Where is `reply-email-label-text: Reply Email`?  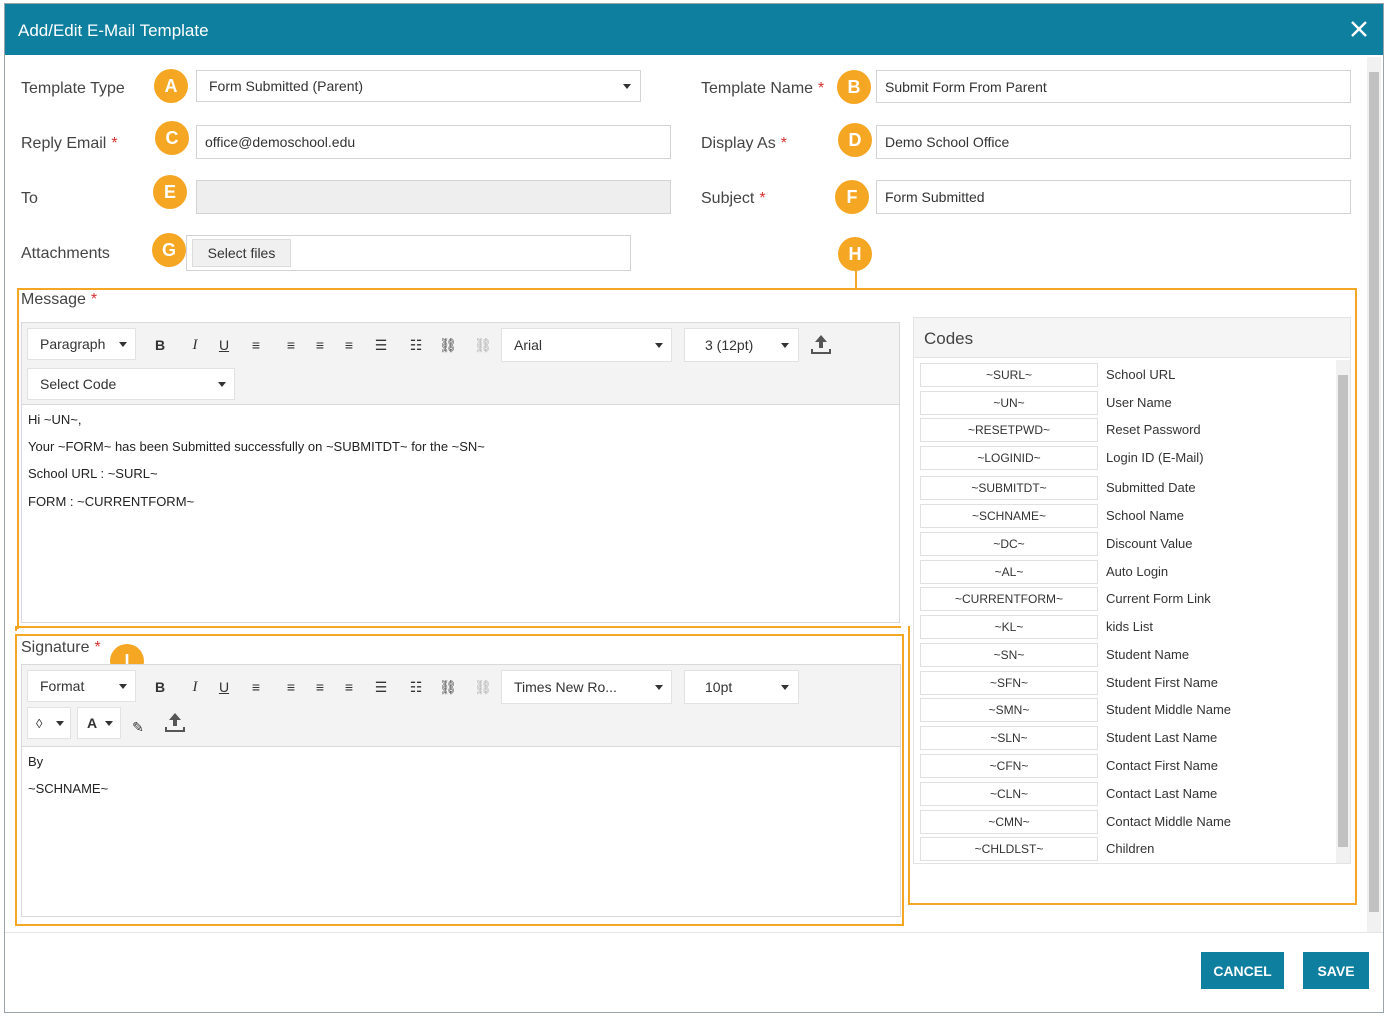 reply-email-label-text: Reply Email is located at coordinates (64, 143).